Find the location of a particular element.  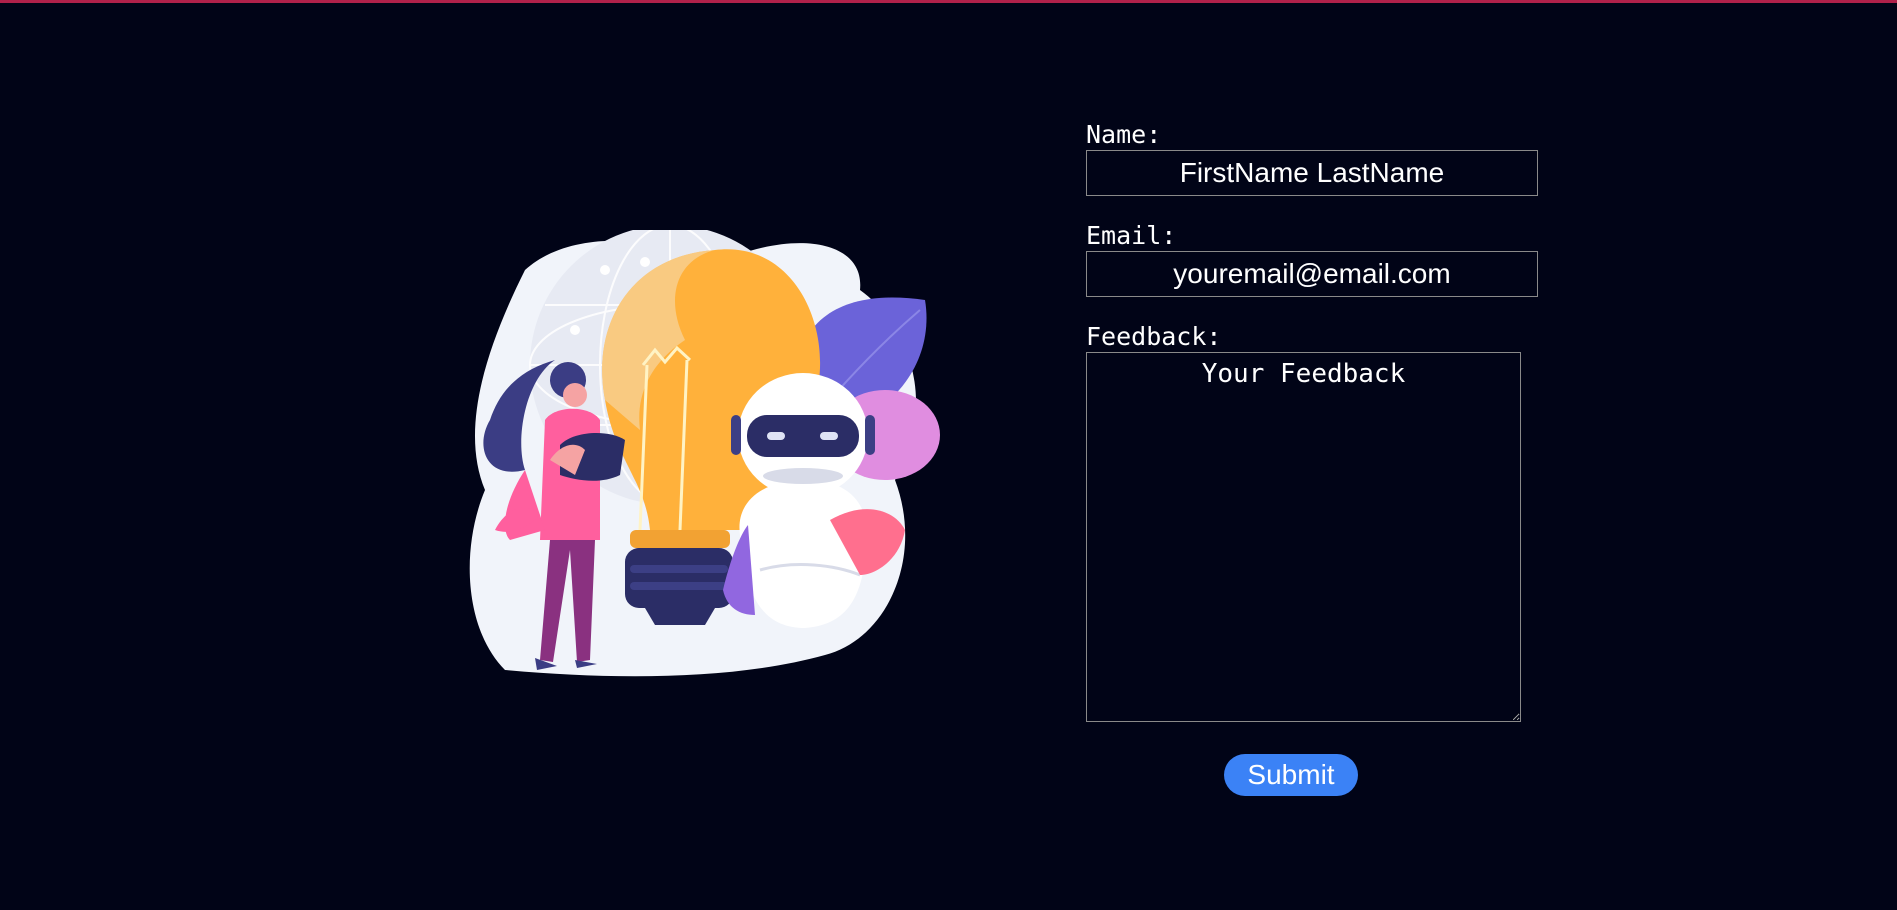

name-label: Name: is located at coordinates (1124, 134).